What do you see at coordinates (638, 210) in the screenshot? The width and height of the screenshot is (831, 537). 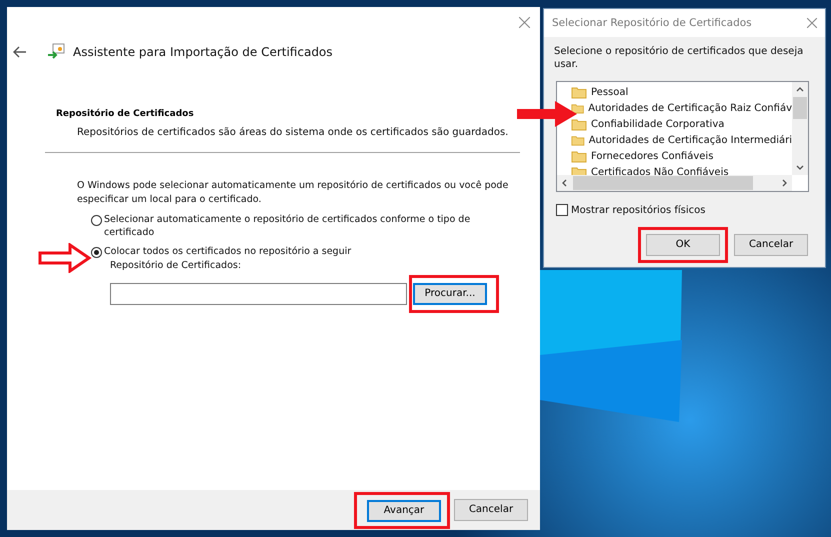 I see `checkbox-label: Mostrar repositórios físicos` at bounding box center [638, 210].